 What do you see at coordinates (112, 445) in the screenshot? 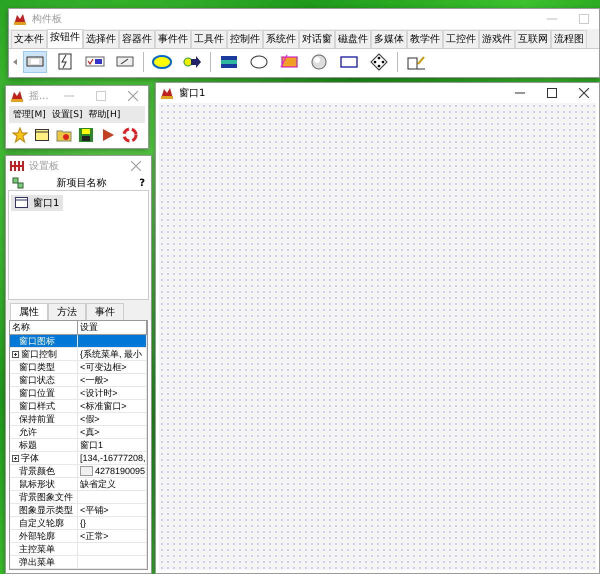
I see `property-value: 窗口1` at bounding box center [112, 445].